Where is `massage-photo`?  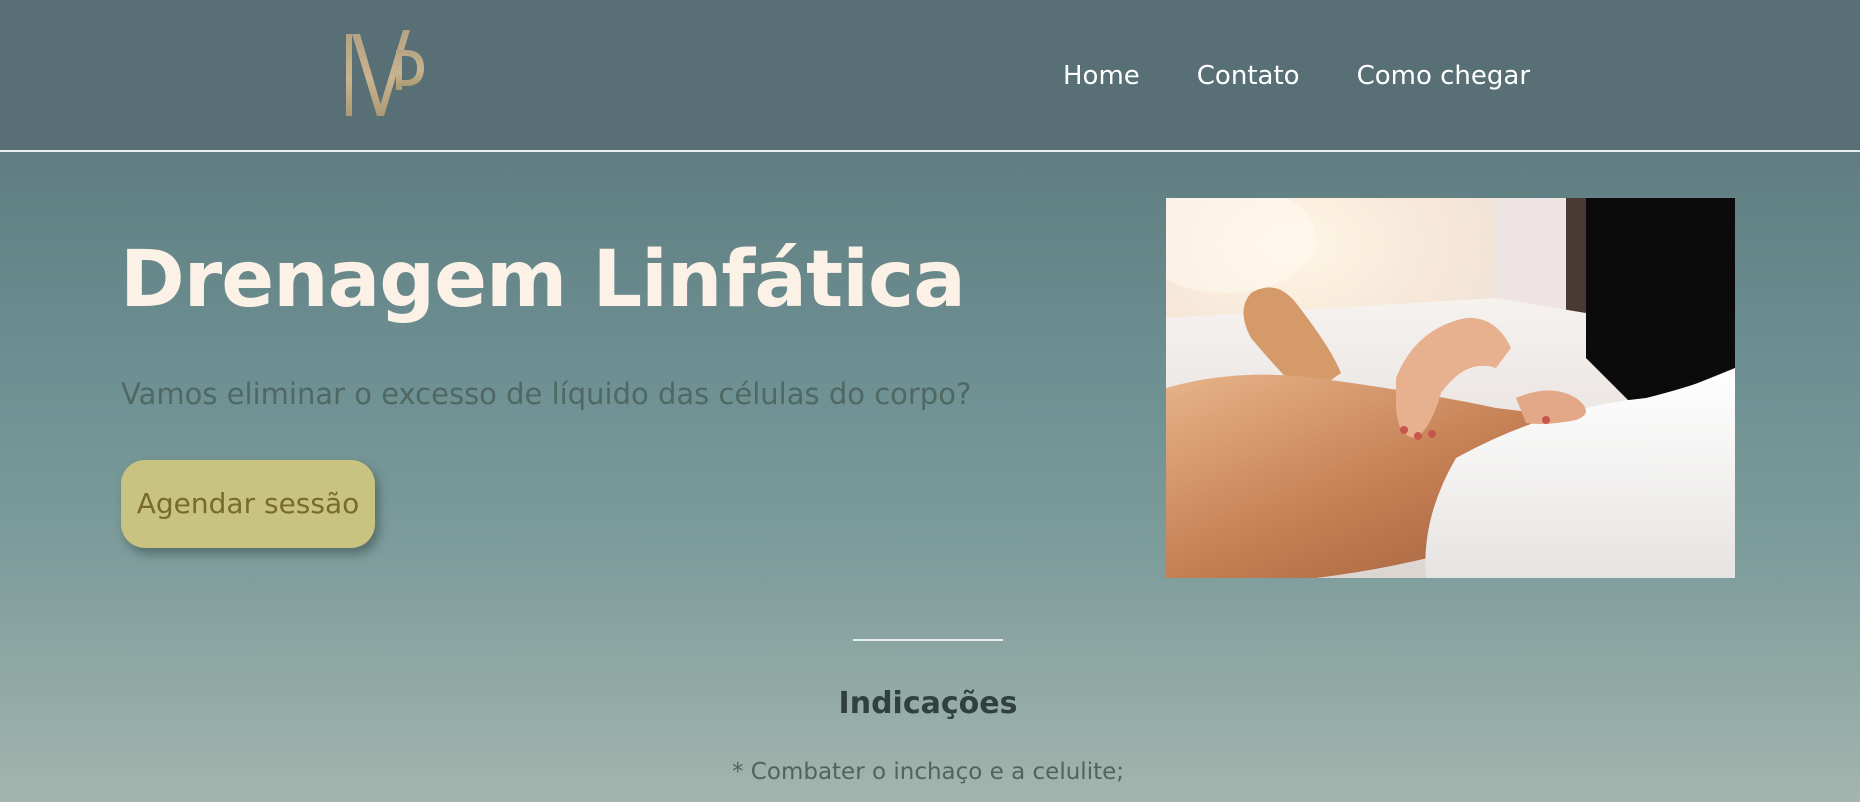 massage-photo is located at coordinates (1450, 388).